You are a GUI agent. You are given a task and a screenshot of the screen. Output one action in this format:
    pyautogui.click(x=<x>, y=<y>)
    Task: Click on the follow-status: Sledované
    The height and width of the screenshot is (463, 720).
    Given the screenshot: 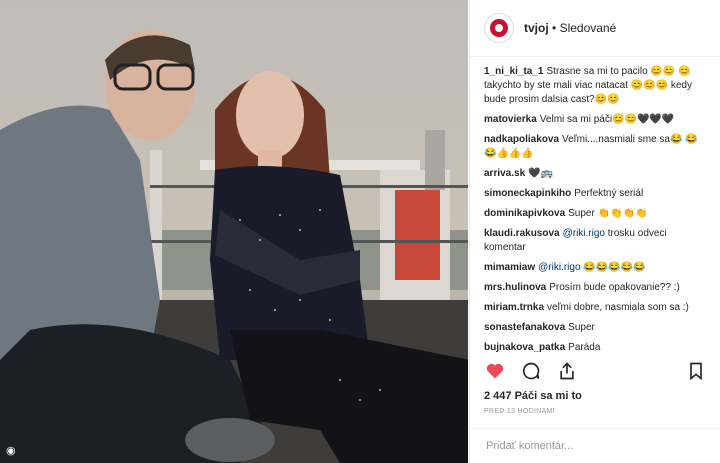 What is the action you would take?
    pyautogui.click(x=588, y=28)
    